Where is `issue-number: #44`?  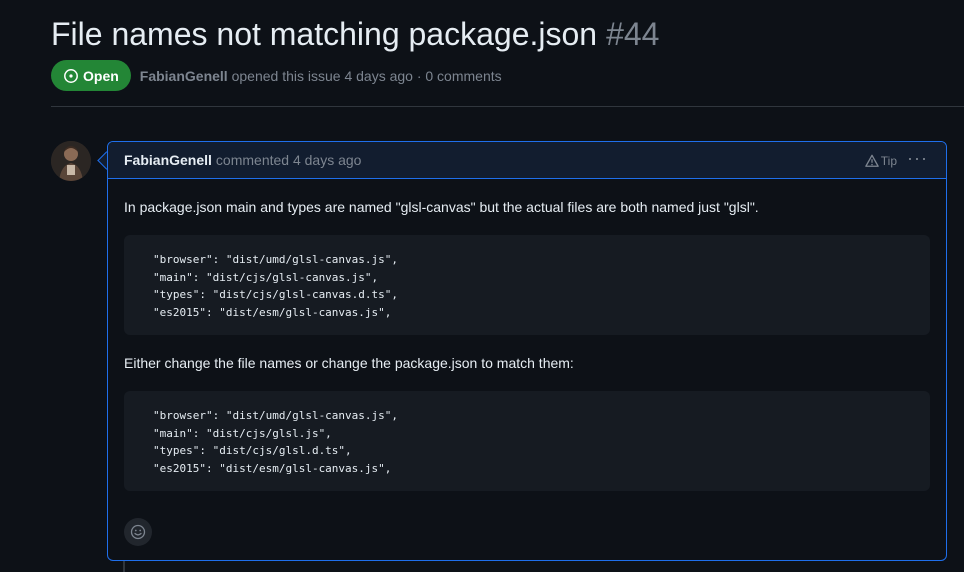
issue-number: #44 is located at coordinates (633, 34).